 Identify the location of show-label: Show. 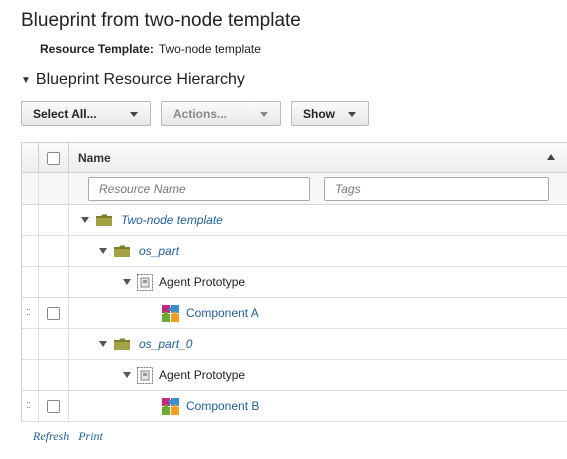
(319, 113).